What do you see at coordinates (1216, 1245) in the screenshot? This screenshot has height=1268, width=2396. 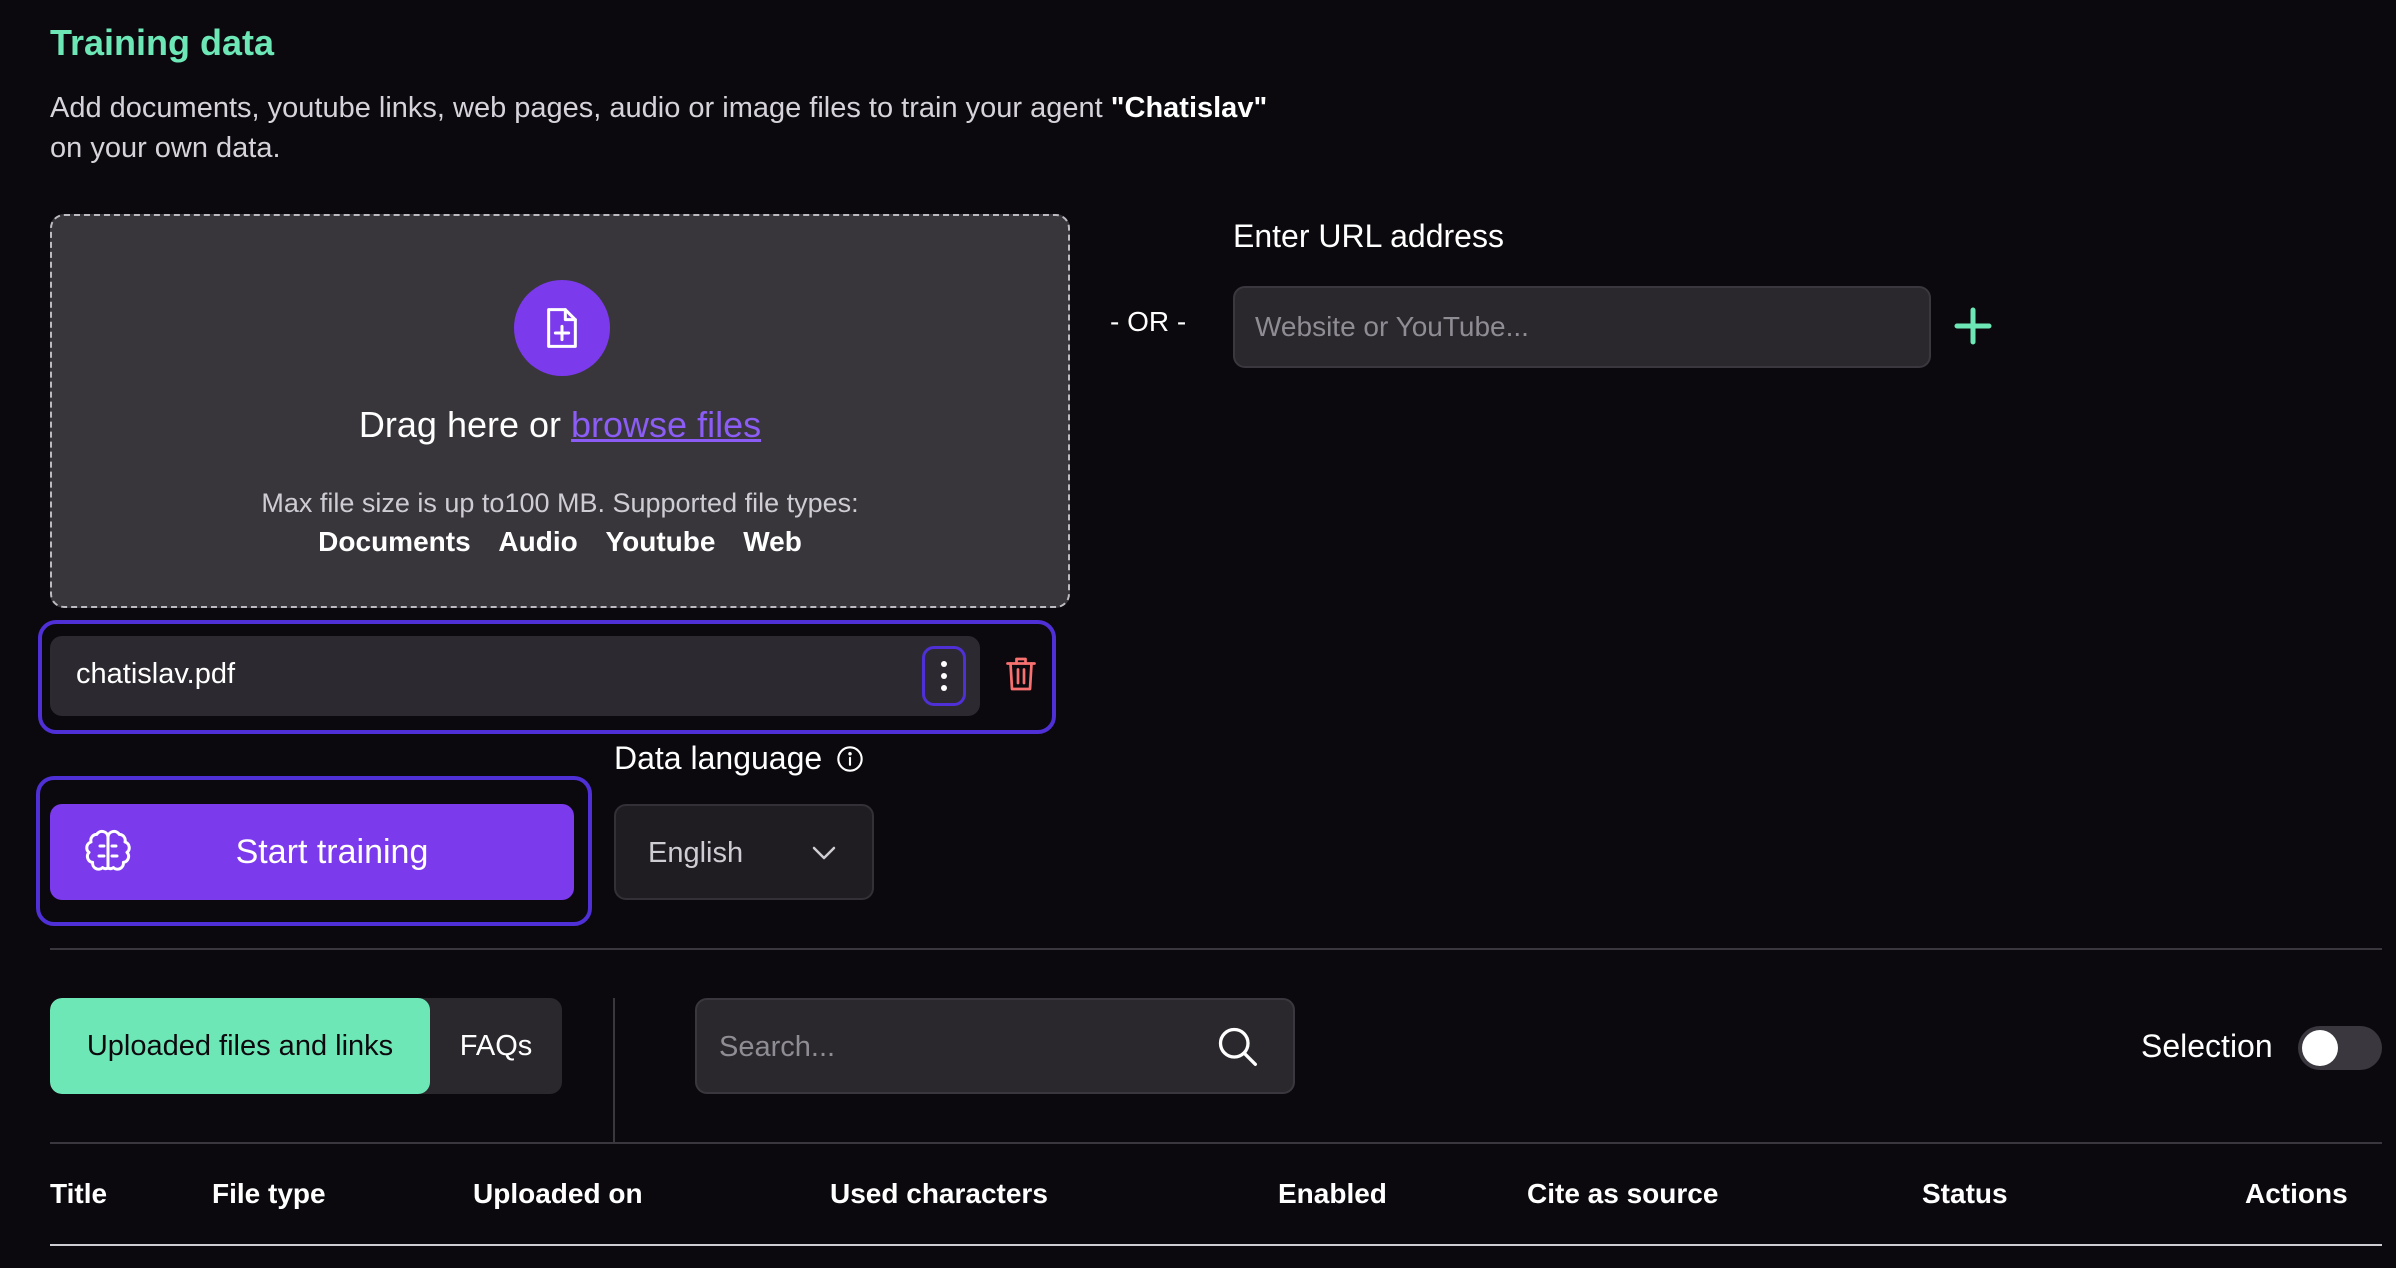 I see `table-header-divider` at bounding box center [1216, 1245].